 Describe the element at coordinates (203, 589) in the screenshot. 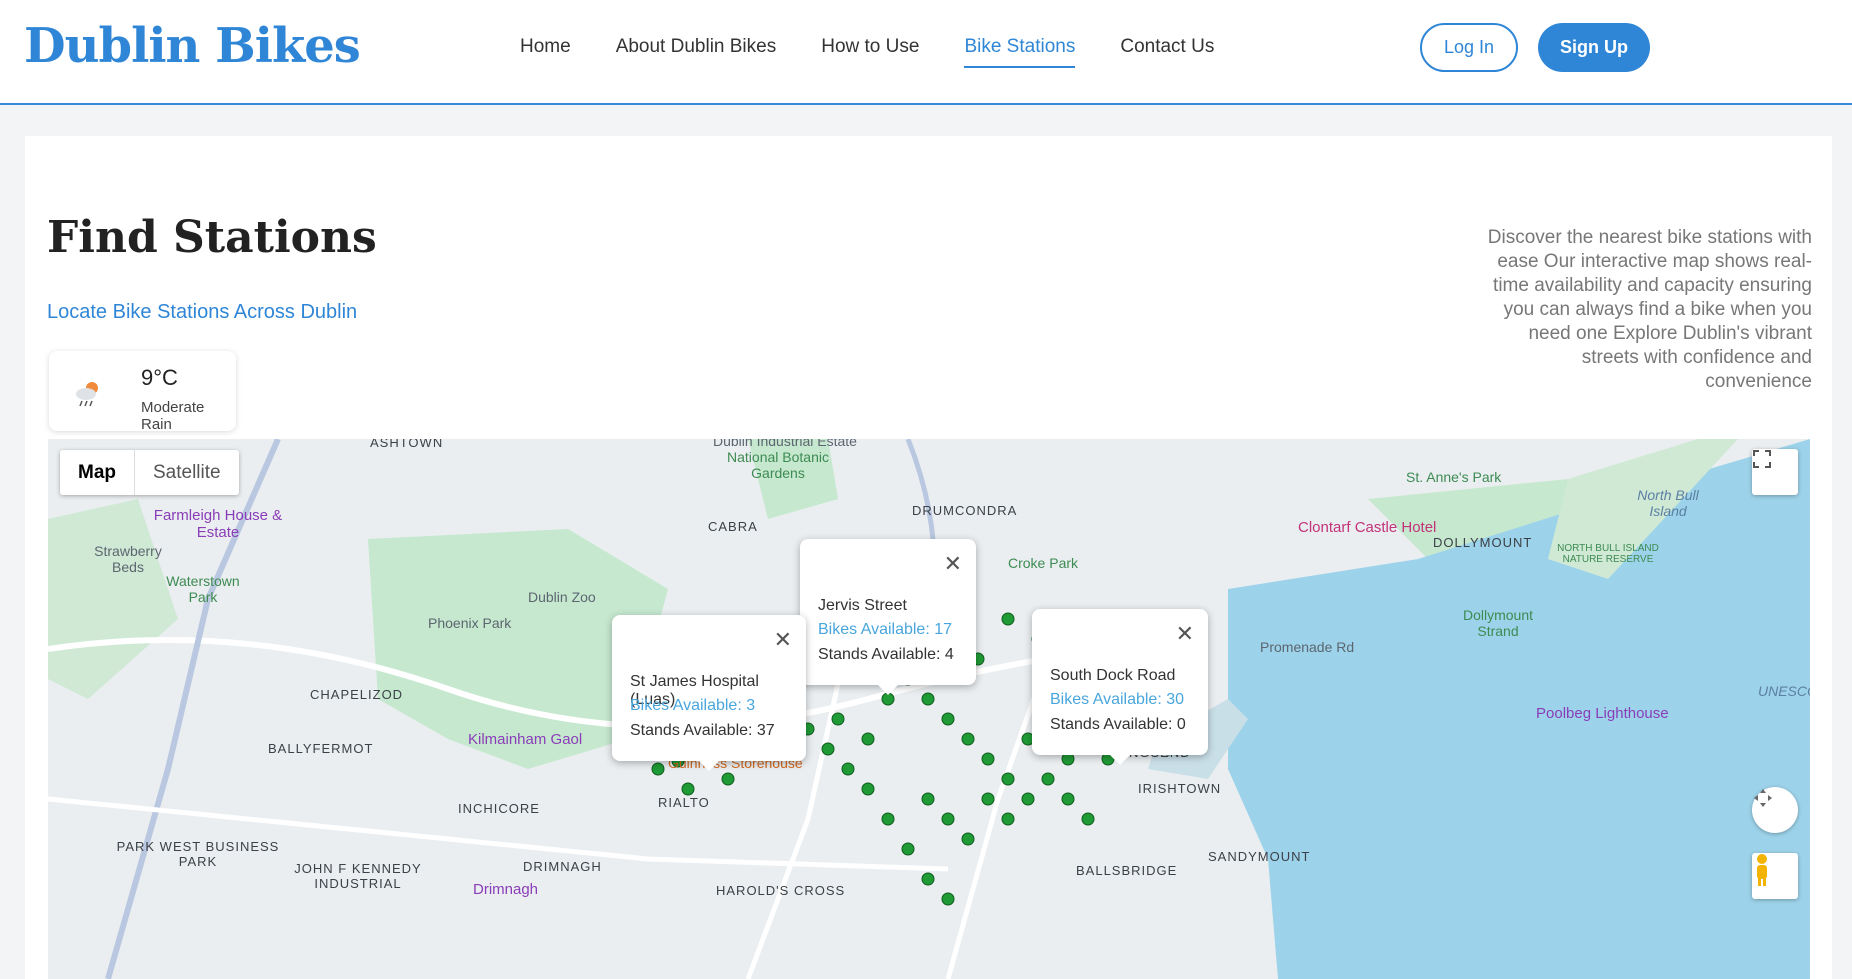

I see `label-waterstown-park: Waterstown Park` at that location.